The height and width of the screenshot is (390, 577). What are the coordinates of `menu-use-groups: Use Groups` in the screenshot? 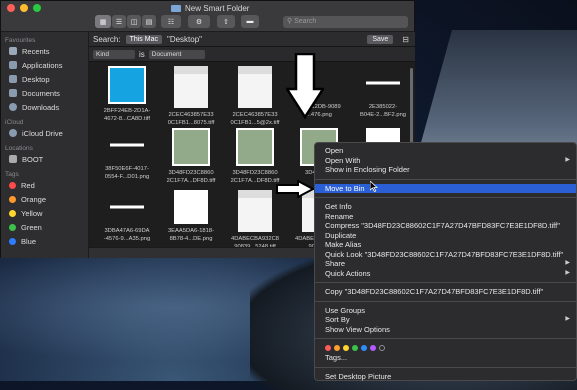 It's located at (445, 311).